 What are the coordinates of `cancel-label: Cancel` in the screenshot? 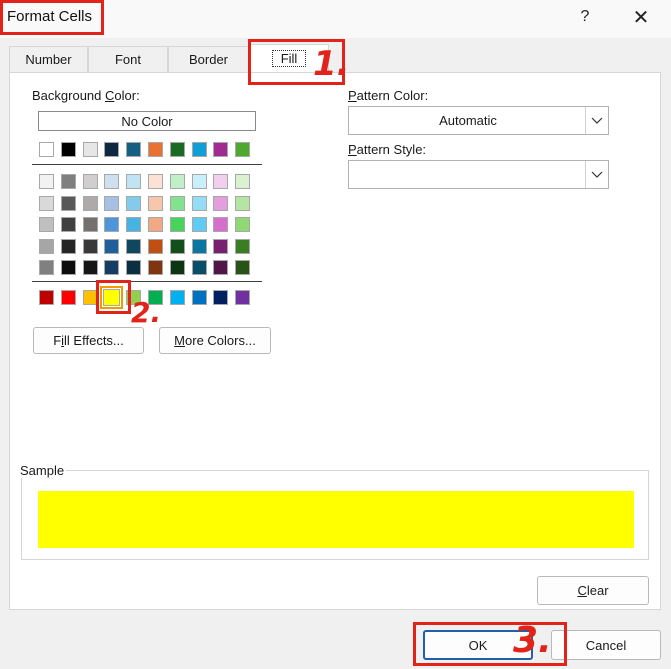 It's located at (606, 645).